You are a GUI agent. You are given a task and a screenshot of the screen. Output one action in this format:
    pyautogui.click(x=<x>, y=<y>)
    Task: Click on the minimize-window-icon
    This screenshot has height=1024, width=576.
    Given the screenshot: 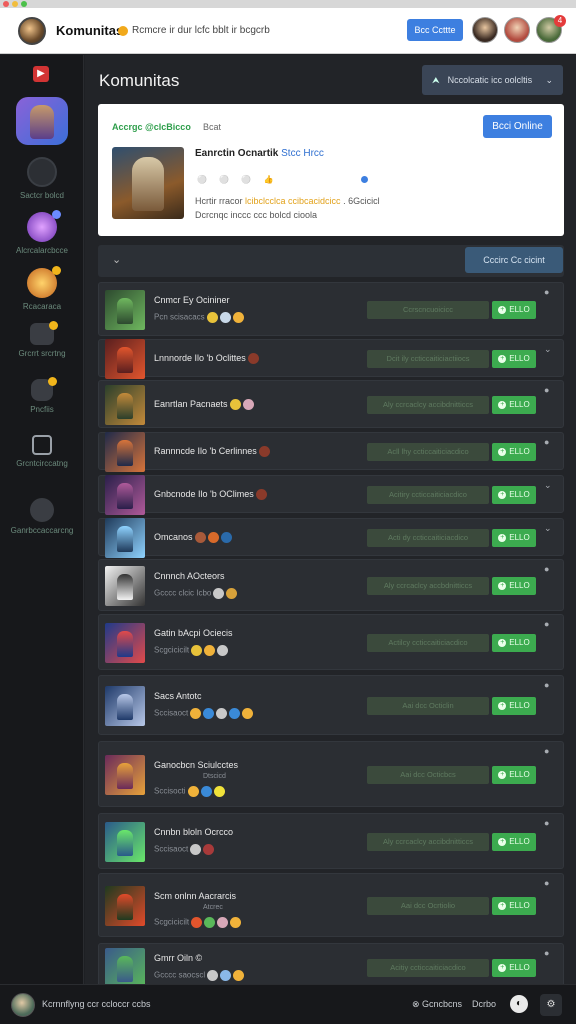 What is the action you would take?
    pyautogui.click(x=15, y=4)
    